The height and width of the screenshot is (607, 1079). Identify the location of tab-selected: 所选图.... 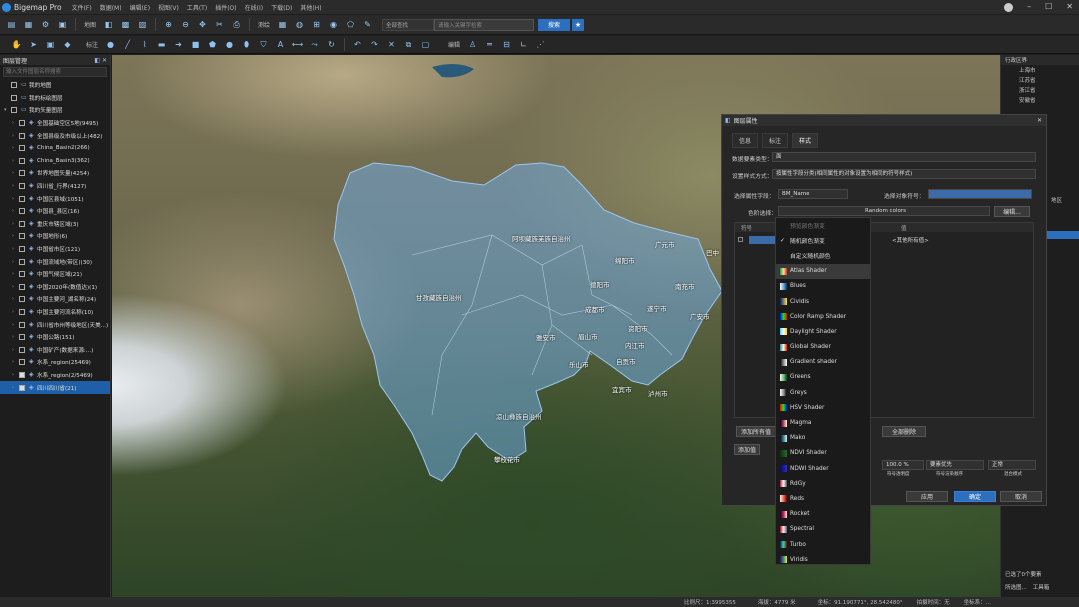
(1016, 587).